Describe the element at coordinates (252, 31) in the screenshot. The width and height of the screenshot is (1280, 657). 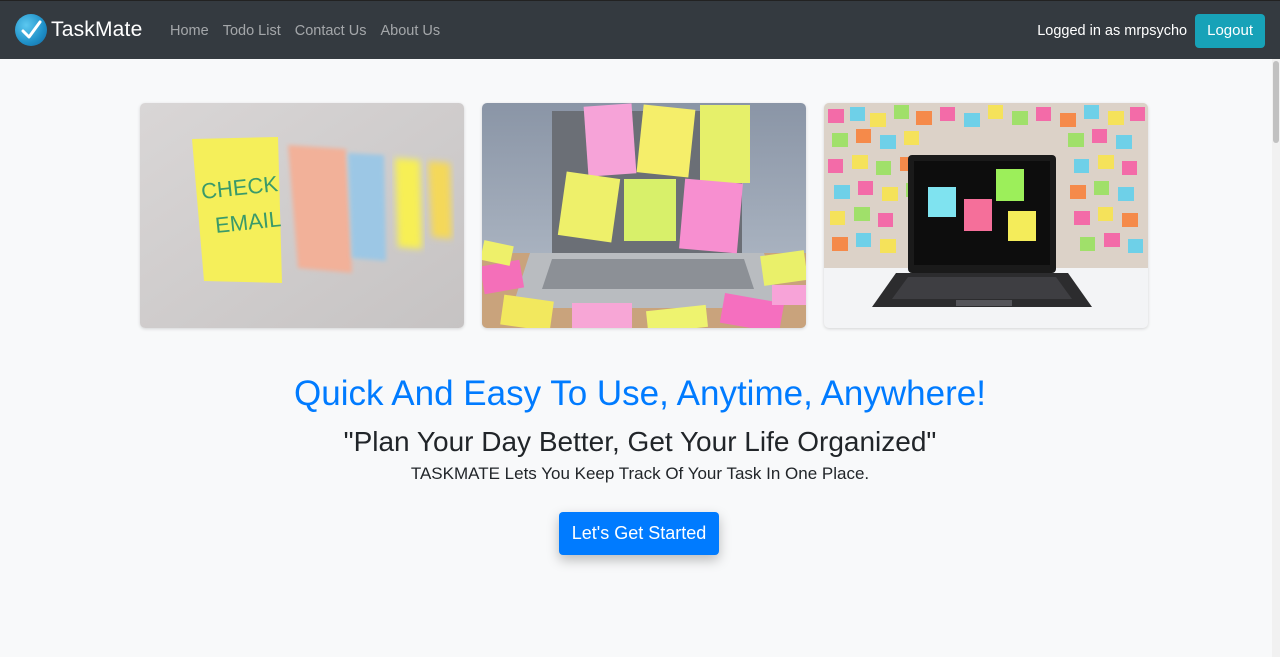
I see `nav-link-todo-list: Todo List` at that location.